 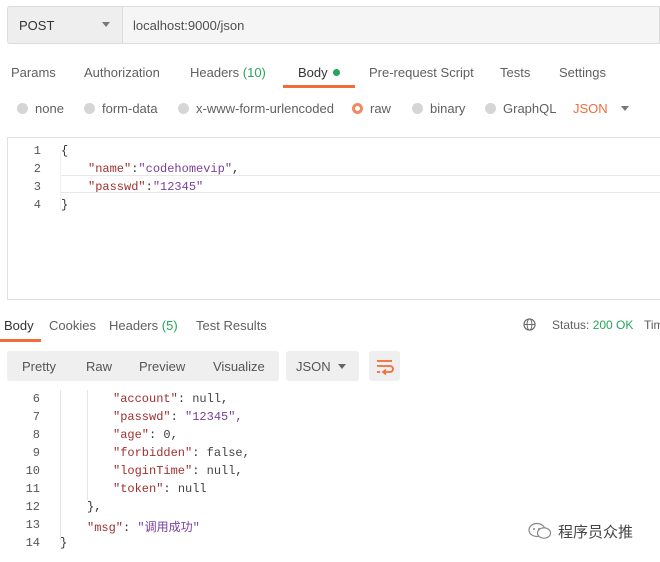 I want to click on view-visualize-button: Visualize, so click(x=239, y=366).